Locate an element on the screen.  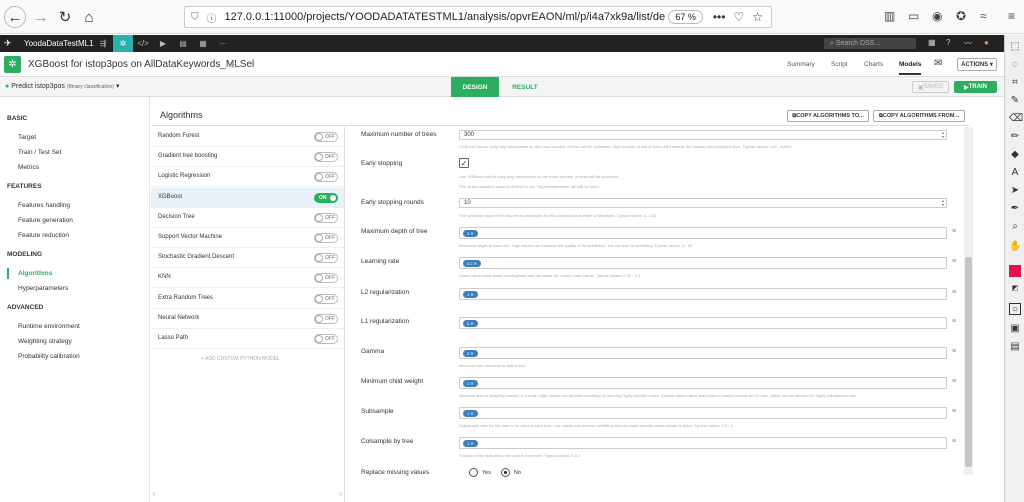
max-trees-input: 300 ▴ ▾ is located at coordinates (703, 135).